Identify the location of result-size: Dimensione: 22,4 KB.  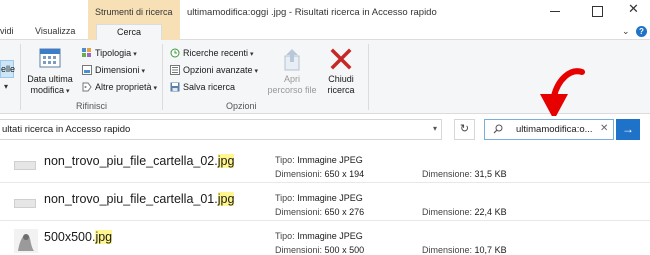
(464, 212).